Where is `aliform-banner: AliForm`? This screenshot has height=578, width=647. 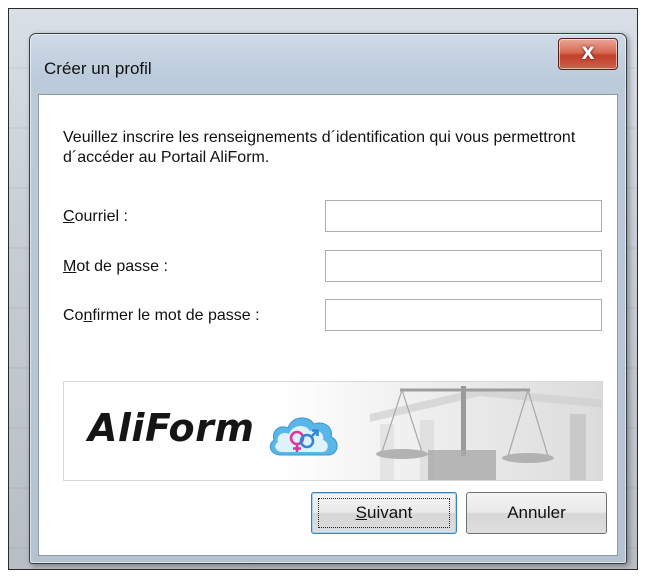
aliform-banner: AliForm is located at coordinates (333, 431).